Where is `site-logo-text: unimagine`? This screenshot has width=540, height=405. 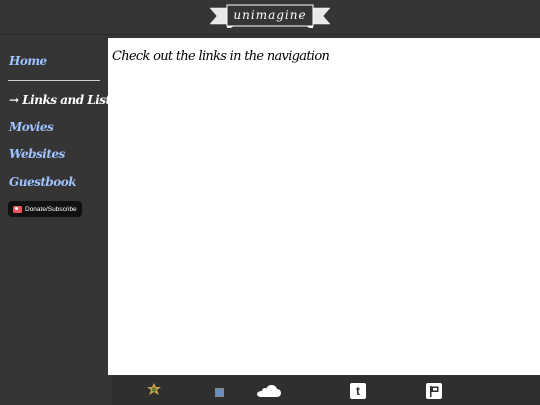
site-logo-text: unimagine is located at coordinates (270, 15).